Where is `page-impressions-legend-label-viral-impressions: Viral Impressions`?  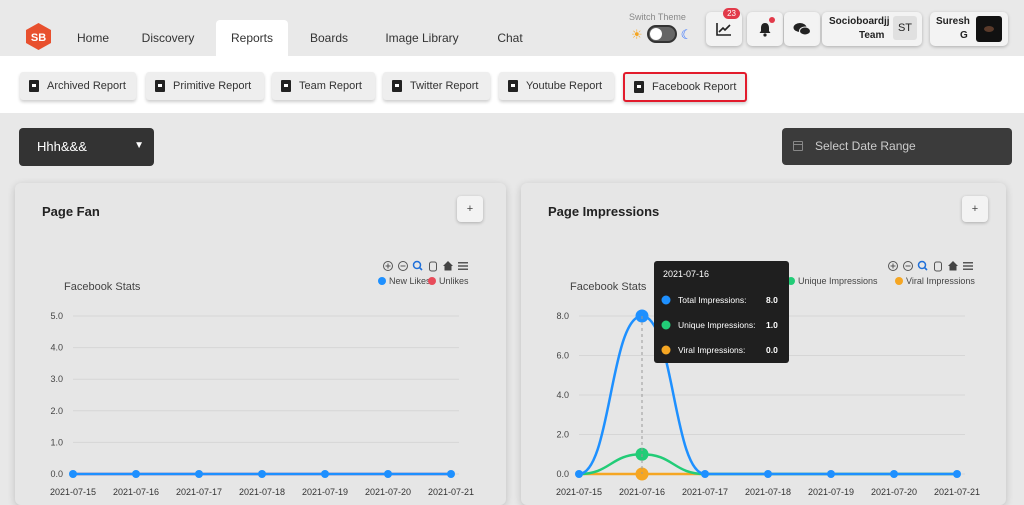 page-impressions-legend-label-viral-impressions: Viral Impressions is located at coordinates (940, 281).